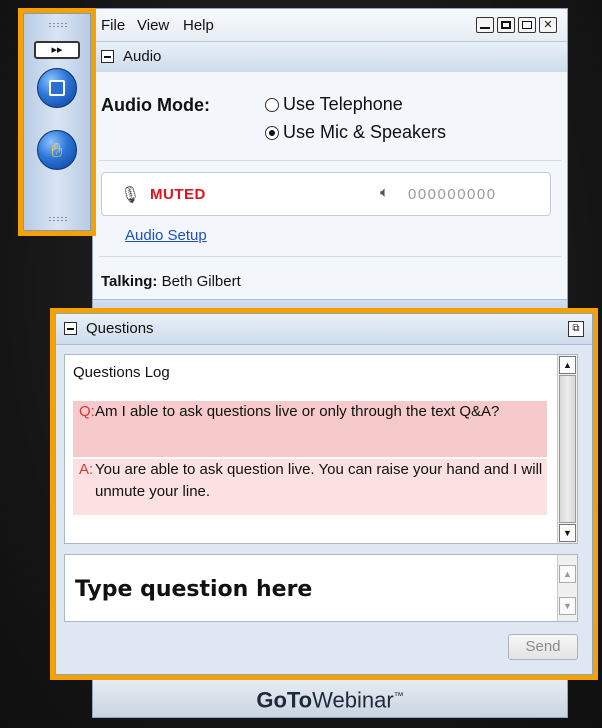  What do you see at coordinates (398, 696) in the screenshot?
I see `brand-tm: ™` at bounding box center [398, 696].